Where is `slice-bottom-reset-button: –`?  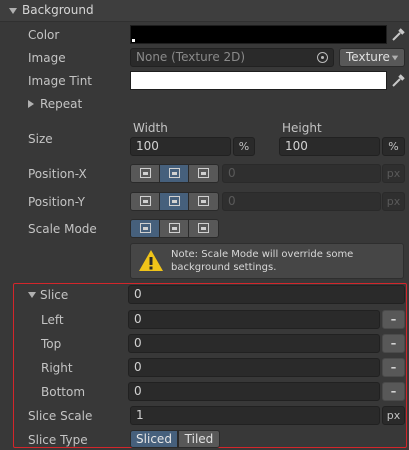
slice-bottom-reset-button: – is located at coordinates (393, 391).